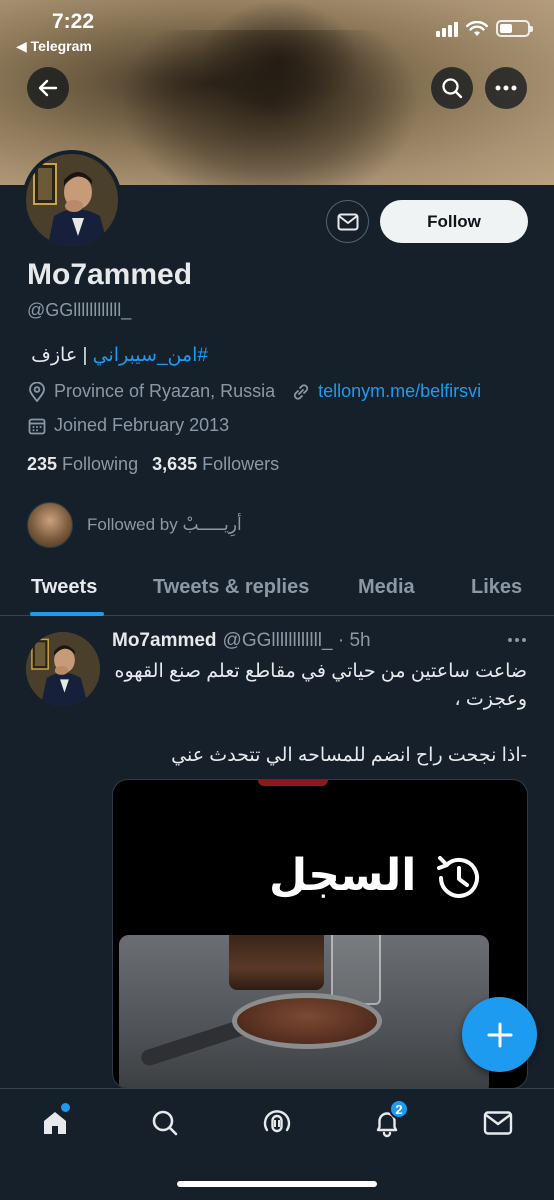 Image resolution: width=554 pixels, height=1200 pixels. What do you see at coordinates (514, 28) in the screenshot?
I see `battery-icon` at bounding box center [514, 28].